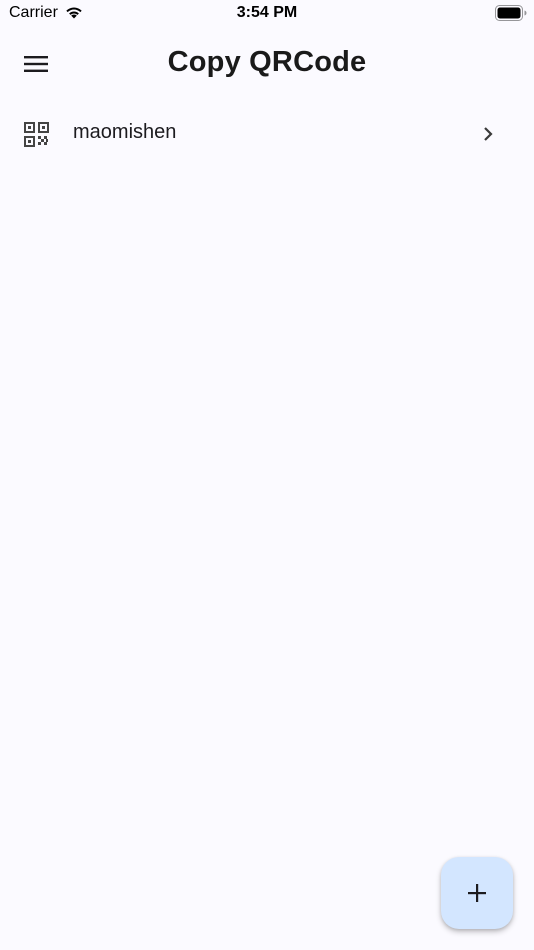  I want to click on chevron-right-icon, so click(488, 134).